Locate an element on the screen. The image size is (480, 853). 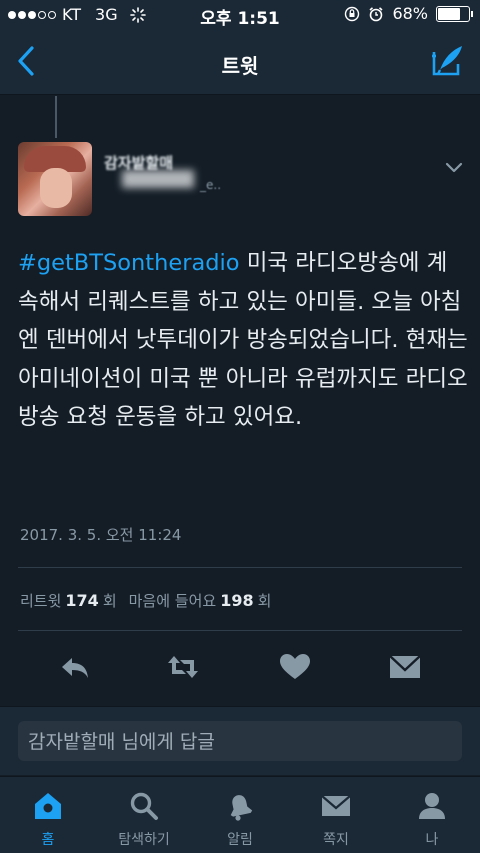
tab-home: 홈 is located at coordinates (48, 815).